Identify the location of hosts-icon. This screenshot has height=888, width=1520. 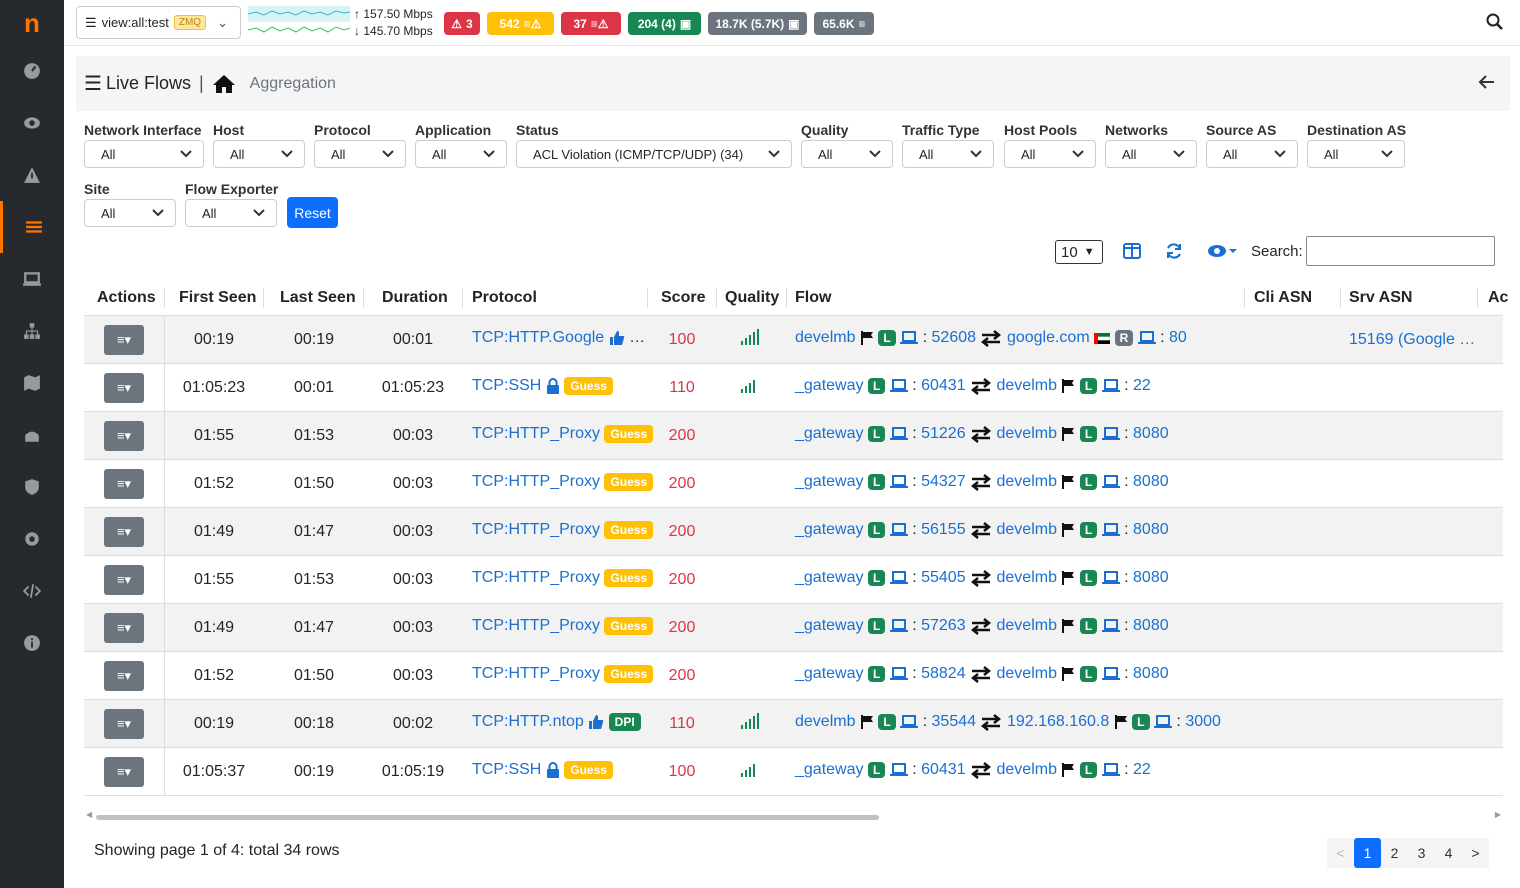
(32, 279).